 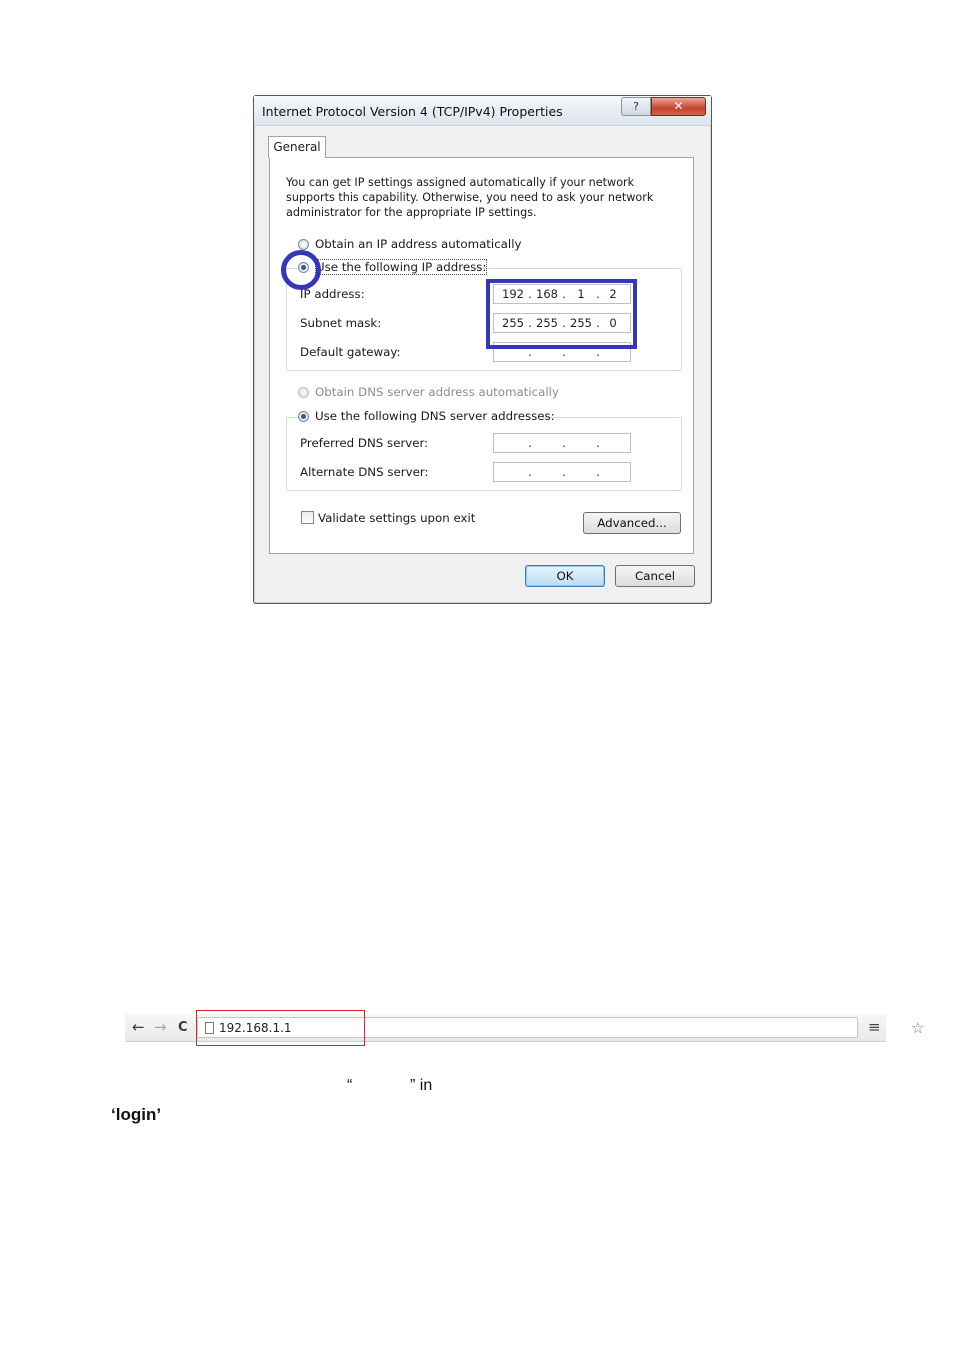 What do you see at coordinates (297, 147) in the screenshot?
I see `tab-general: General` at bounding box center [297, 147].